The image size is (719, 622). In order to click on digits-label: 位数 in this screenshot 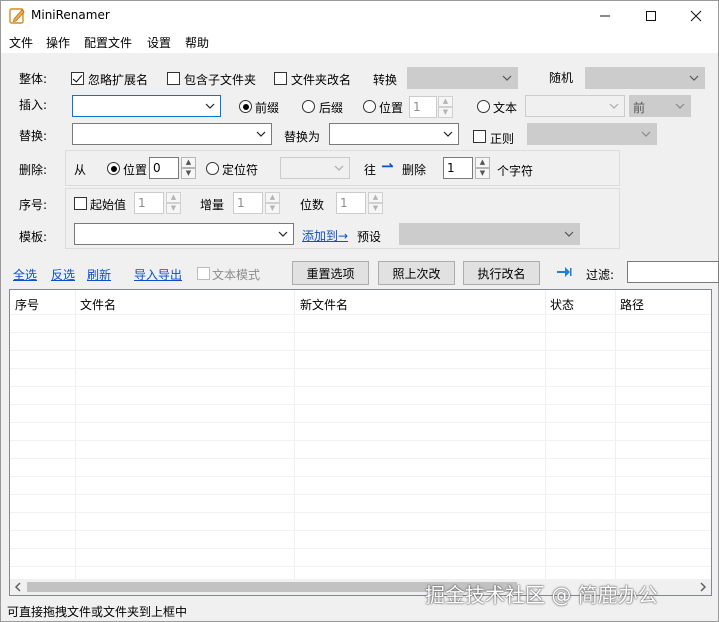, I will do `click(312, 205)`.